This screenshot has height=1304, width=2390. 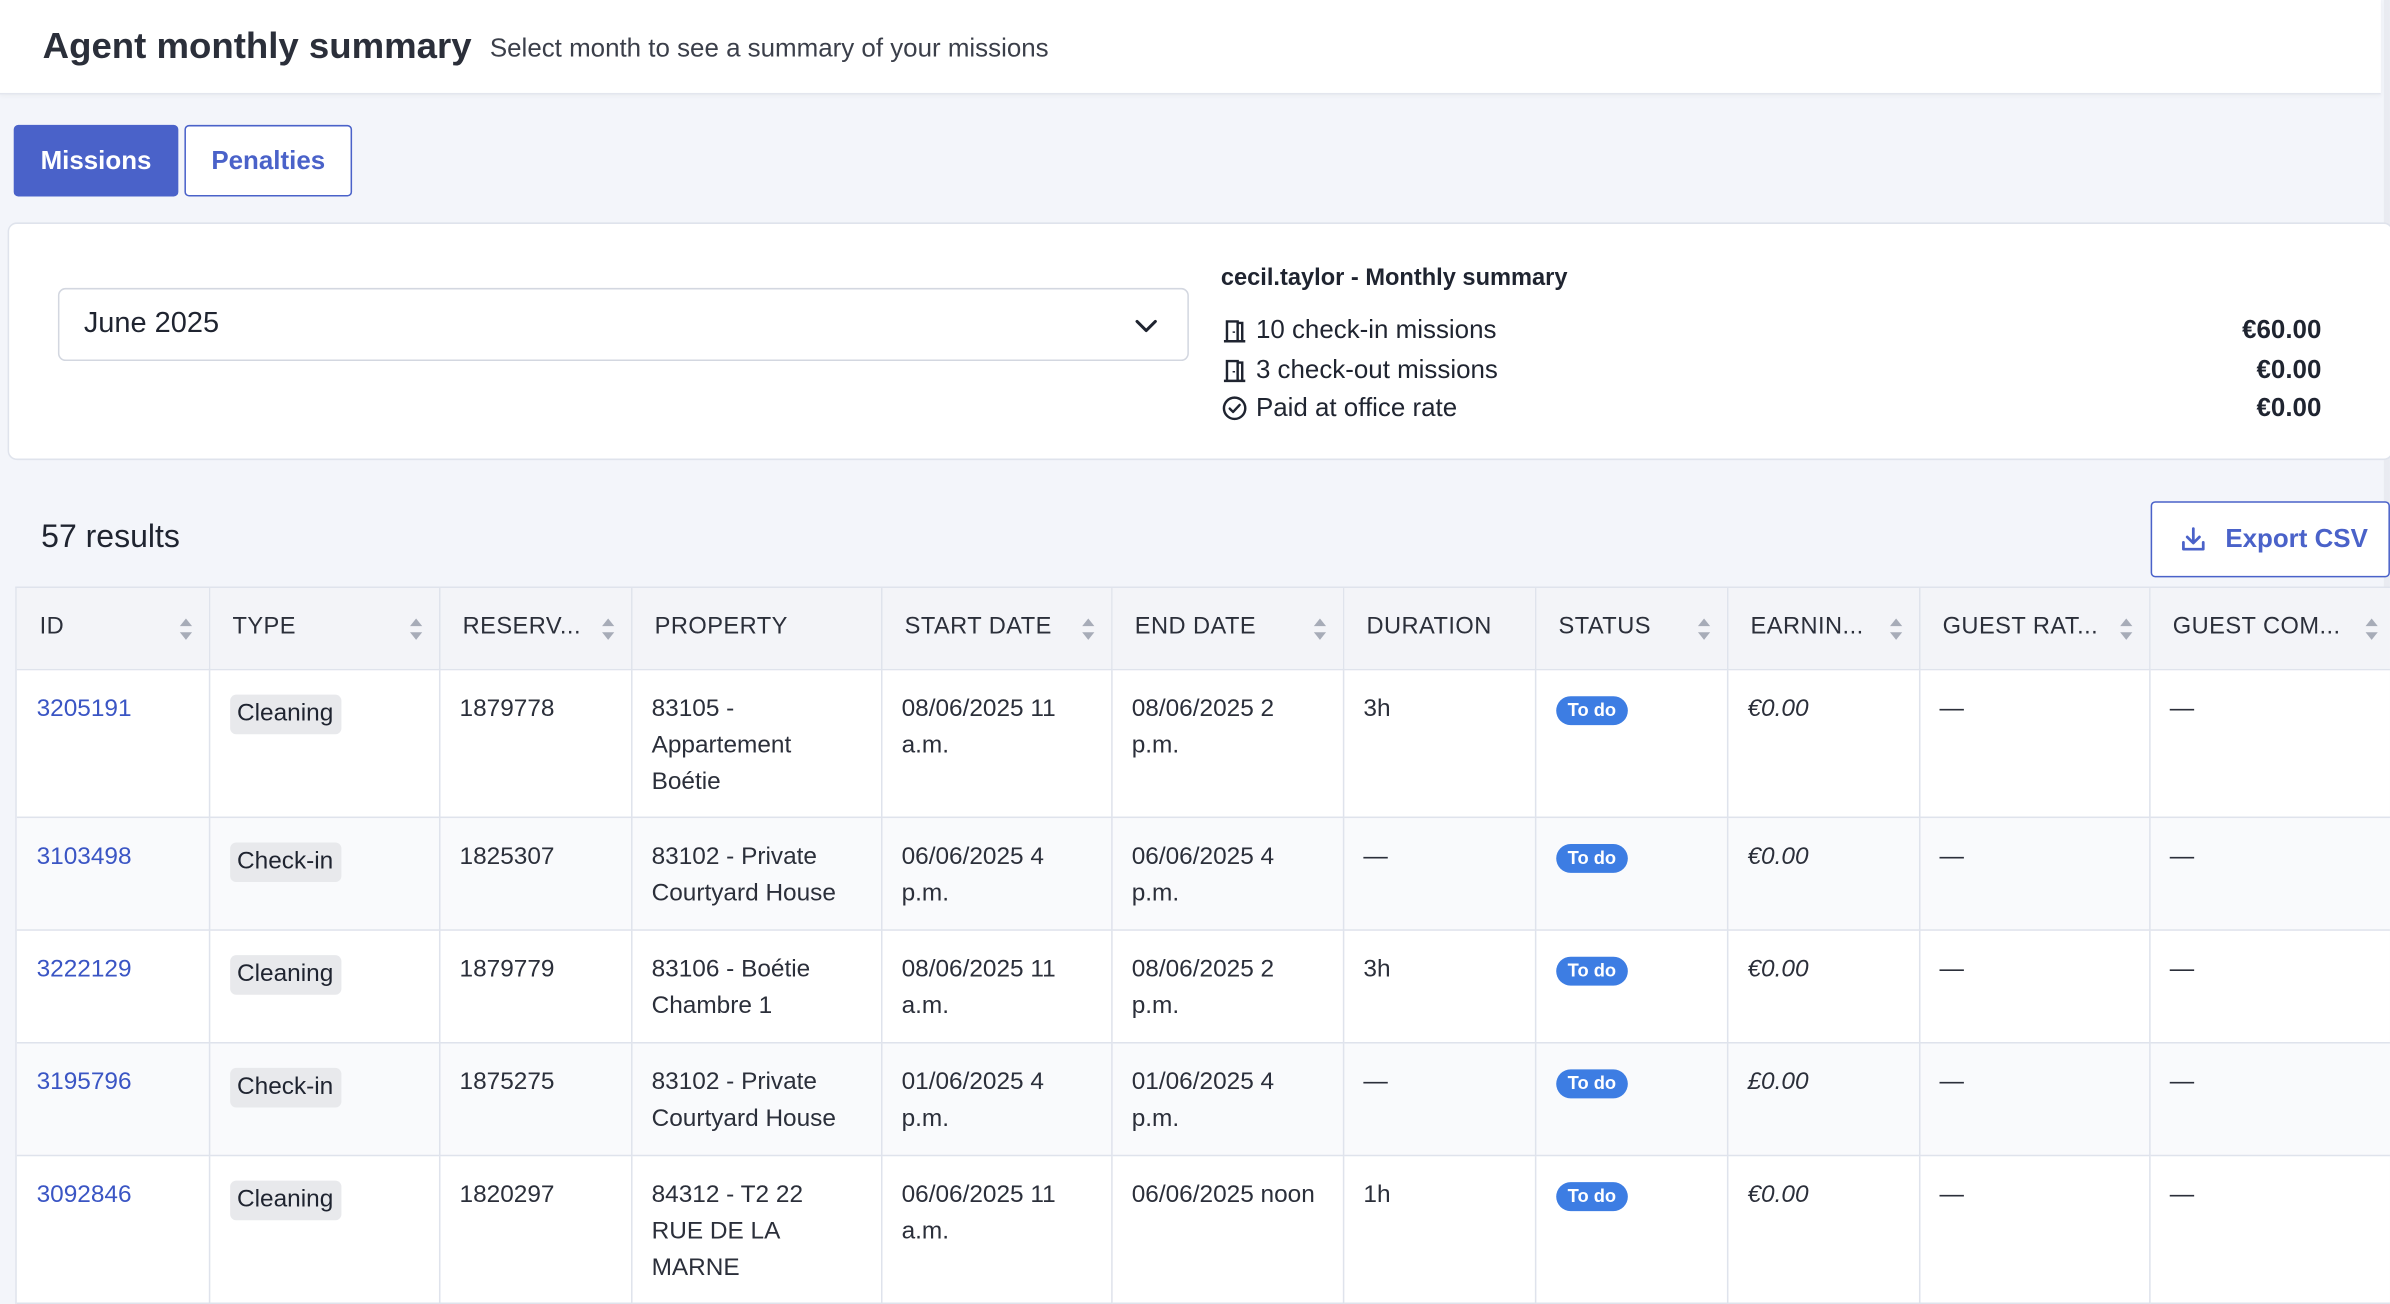 I want to click on download-icon, so click(x=2193, y=539).